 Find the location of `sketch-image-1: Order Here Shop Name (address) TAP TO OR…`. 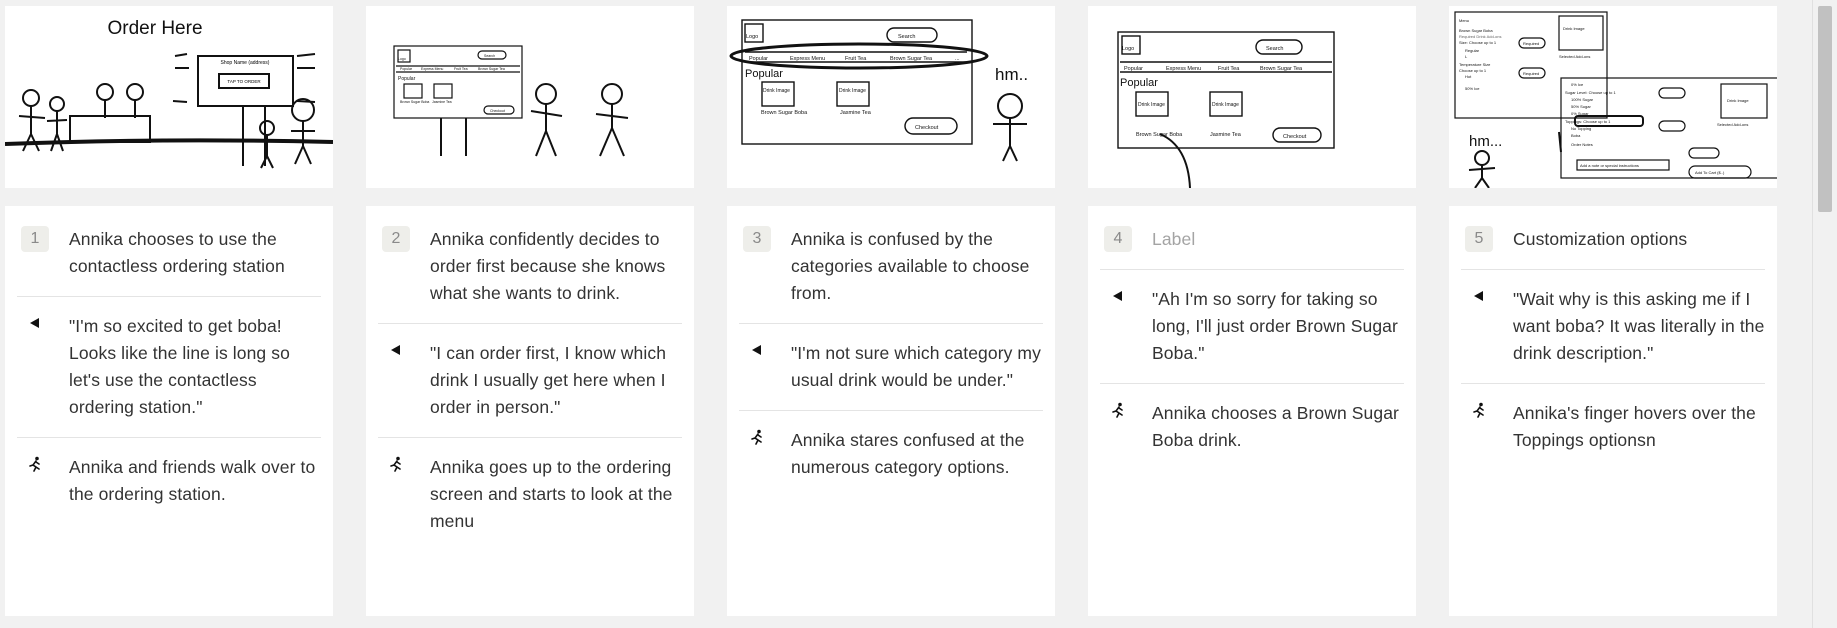

sketch-image-1: Order Here Shop Name (address) TAP TO OR… is located at coordinates (169, 93).